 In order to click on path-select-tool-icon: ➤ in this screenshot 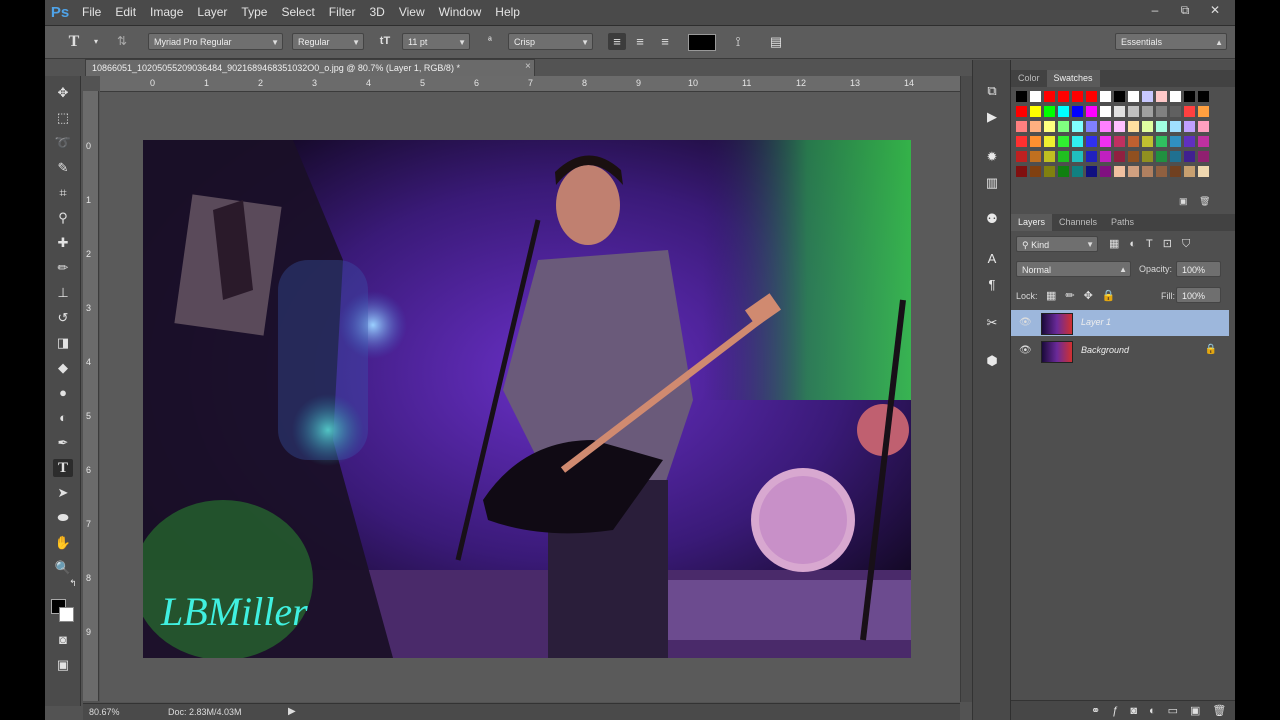, I will do `click(63, 493)`.